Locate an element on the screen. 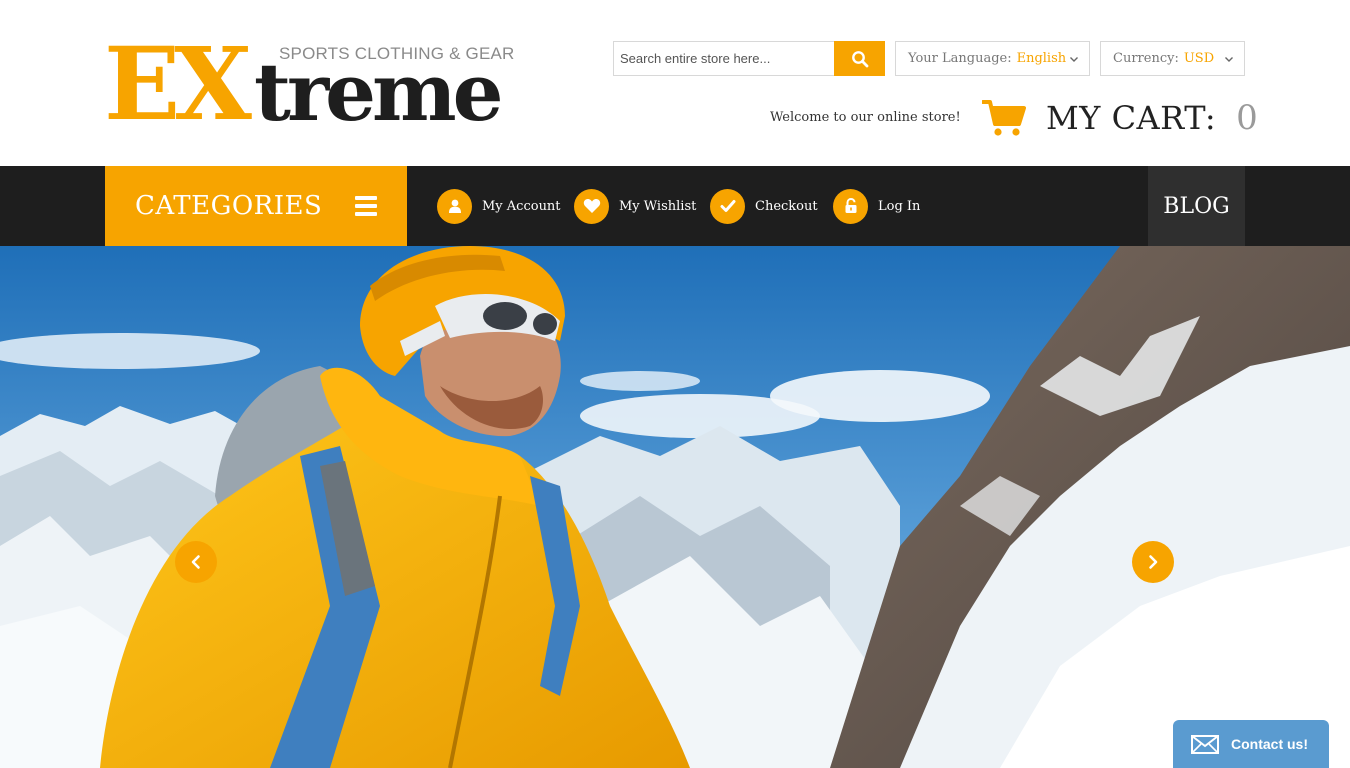 The image size is (1350, 768). search-bar is located at coordinates (749, 58).